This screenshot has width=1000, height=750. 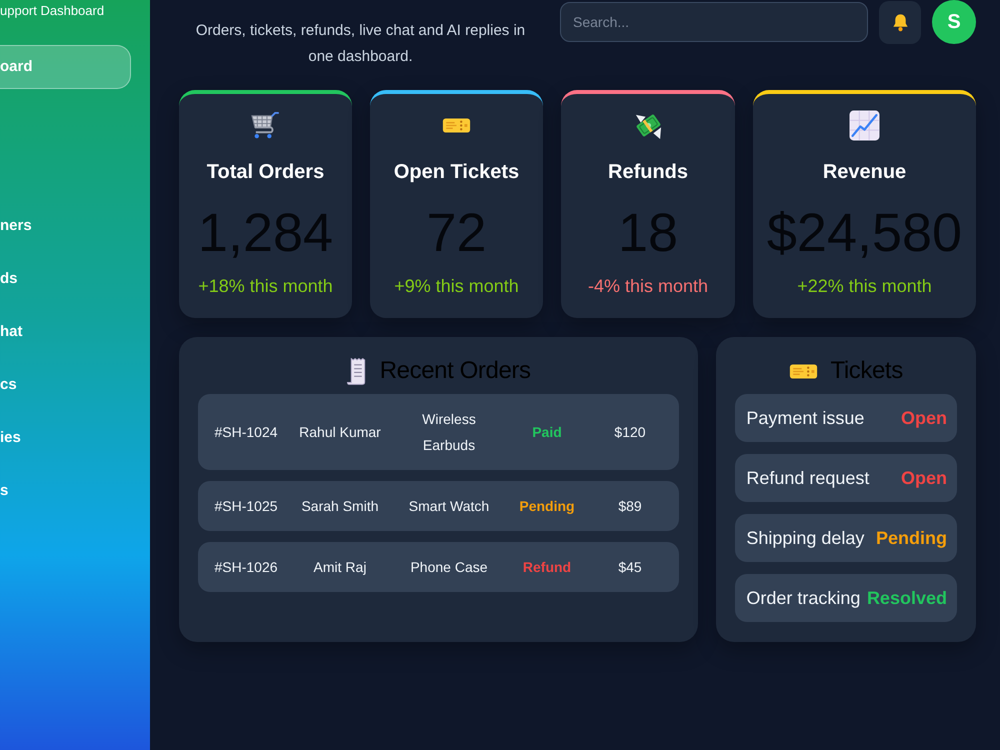 What do you see at coordinates (547, 432) in the screenshot?
I see `status-label: Paid` at bounding box center [547, 432].